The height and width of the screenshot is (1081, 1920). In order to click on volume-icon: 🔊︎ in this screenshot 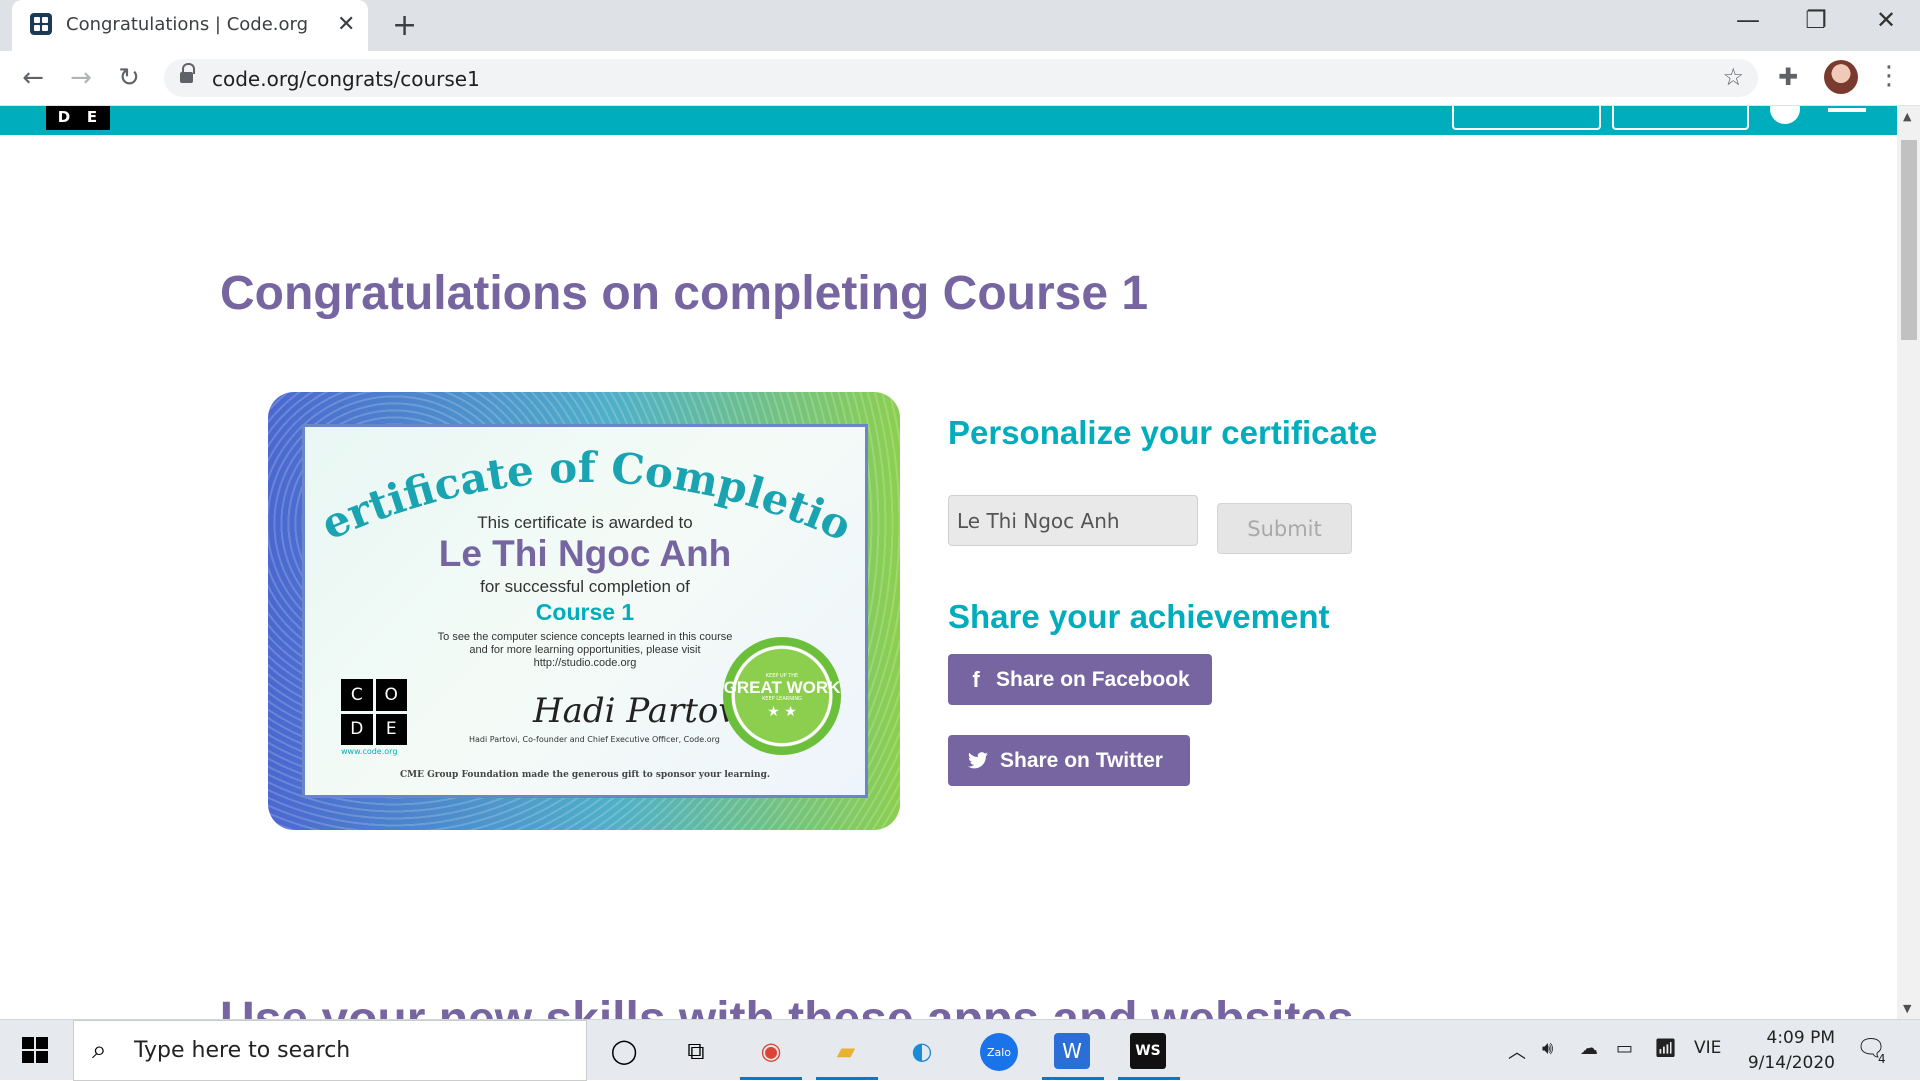, I will do `click(1547, 1048)`.